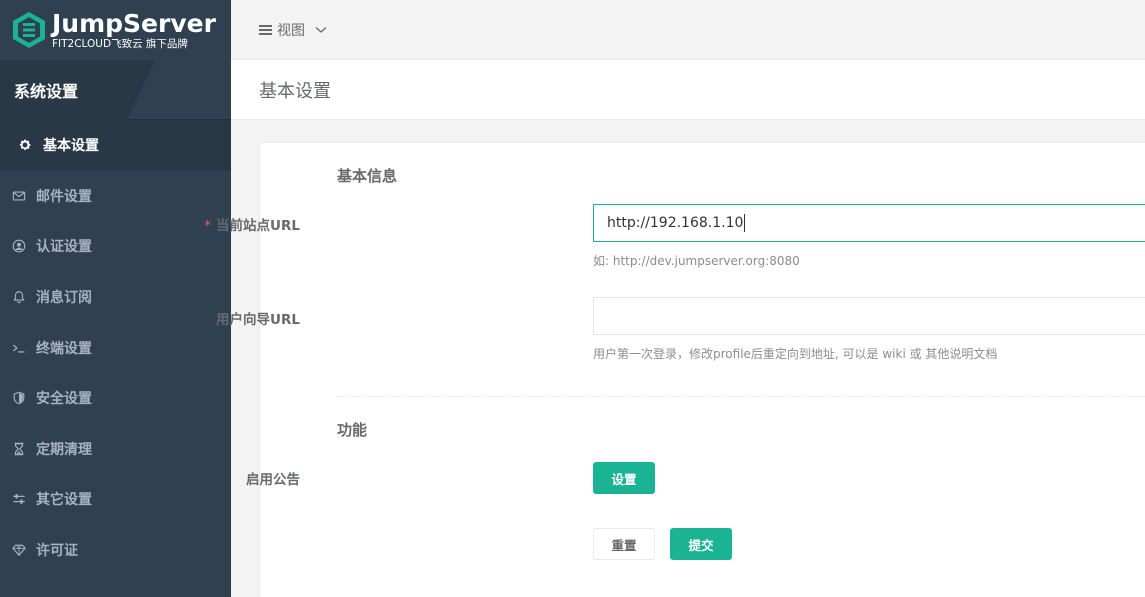  I want to click on sidebar-item-license: 许可证, so click(115, 550).